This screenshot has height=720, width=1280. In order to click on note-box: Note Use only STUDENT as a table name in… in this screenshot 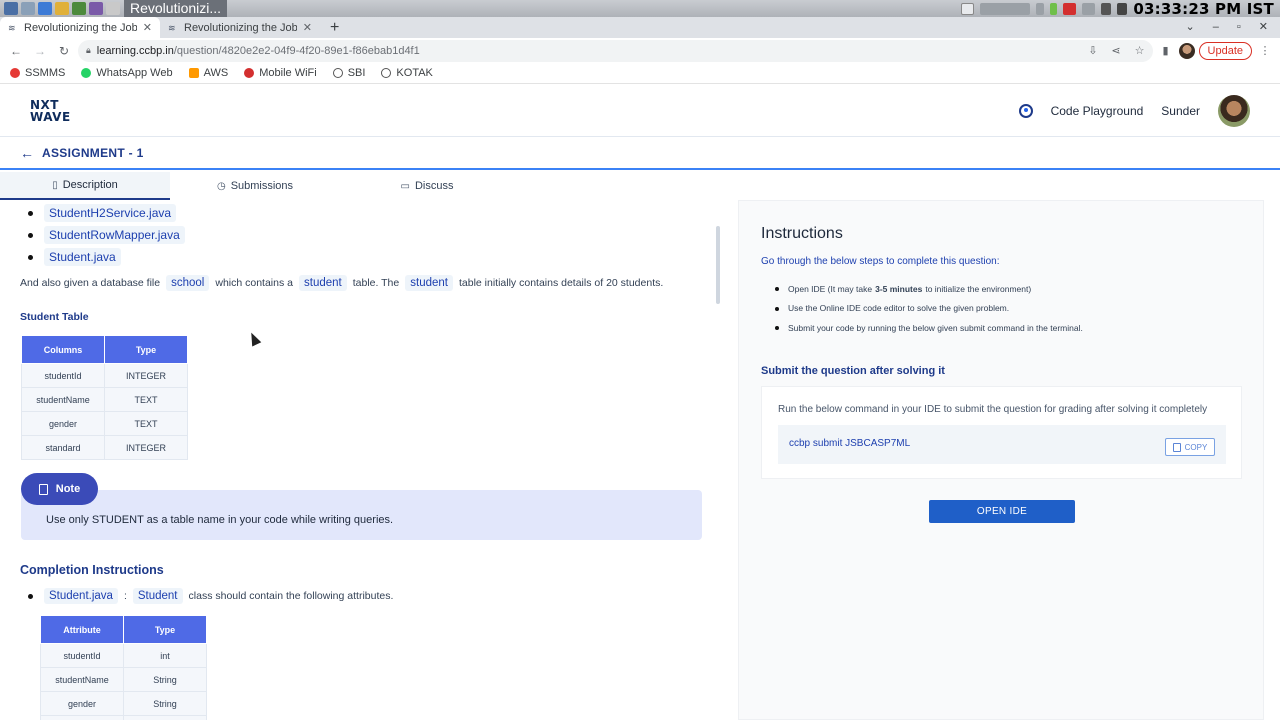, I will do `click(361, 506)`.